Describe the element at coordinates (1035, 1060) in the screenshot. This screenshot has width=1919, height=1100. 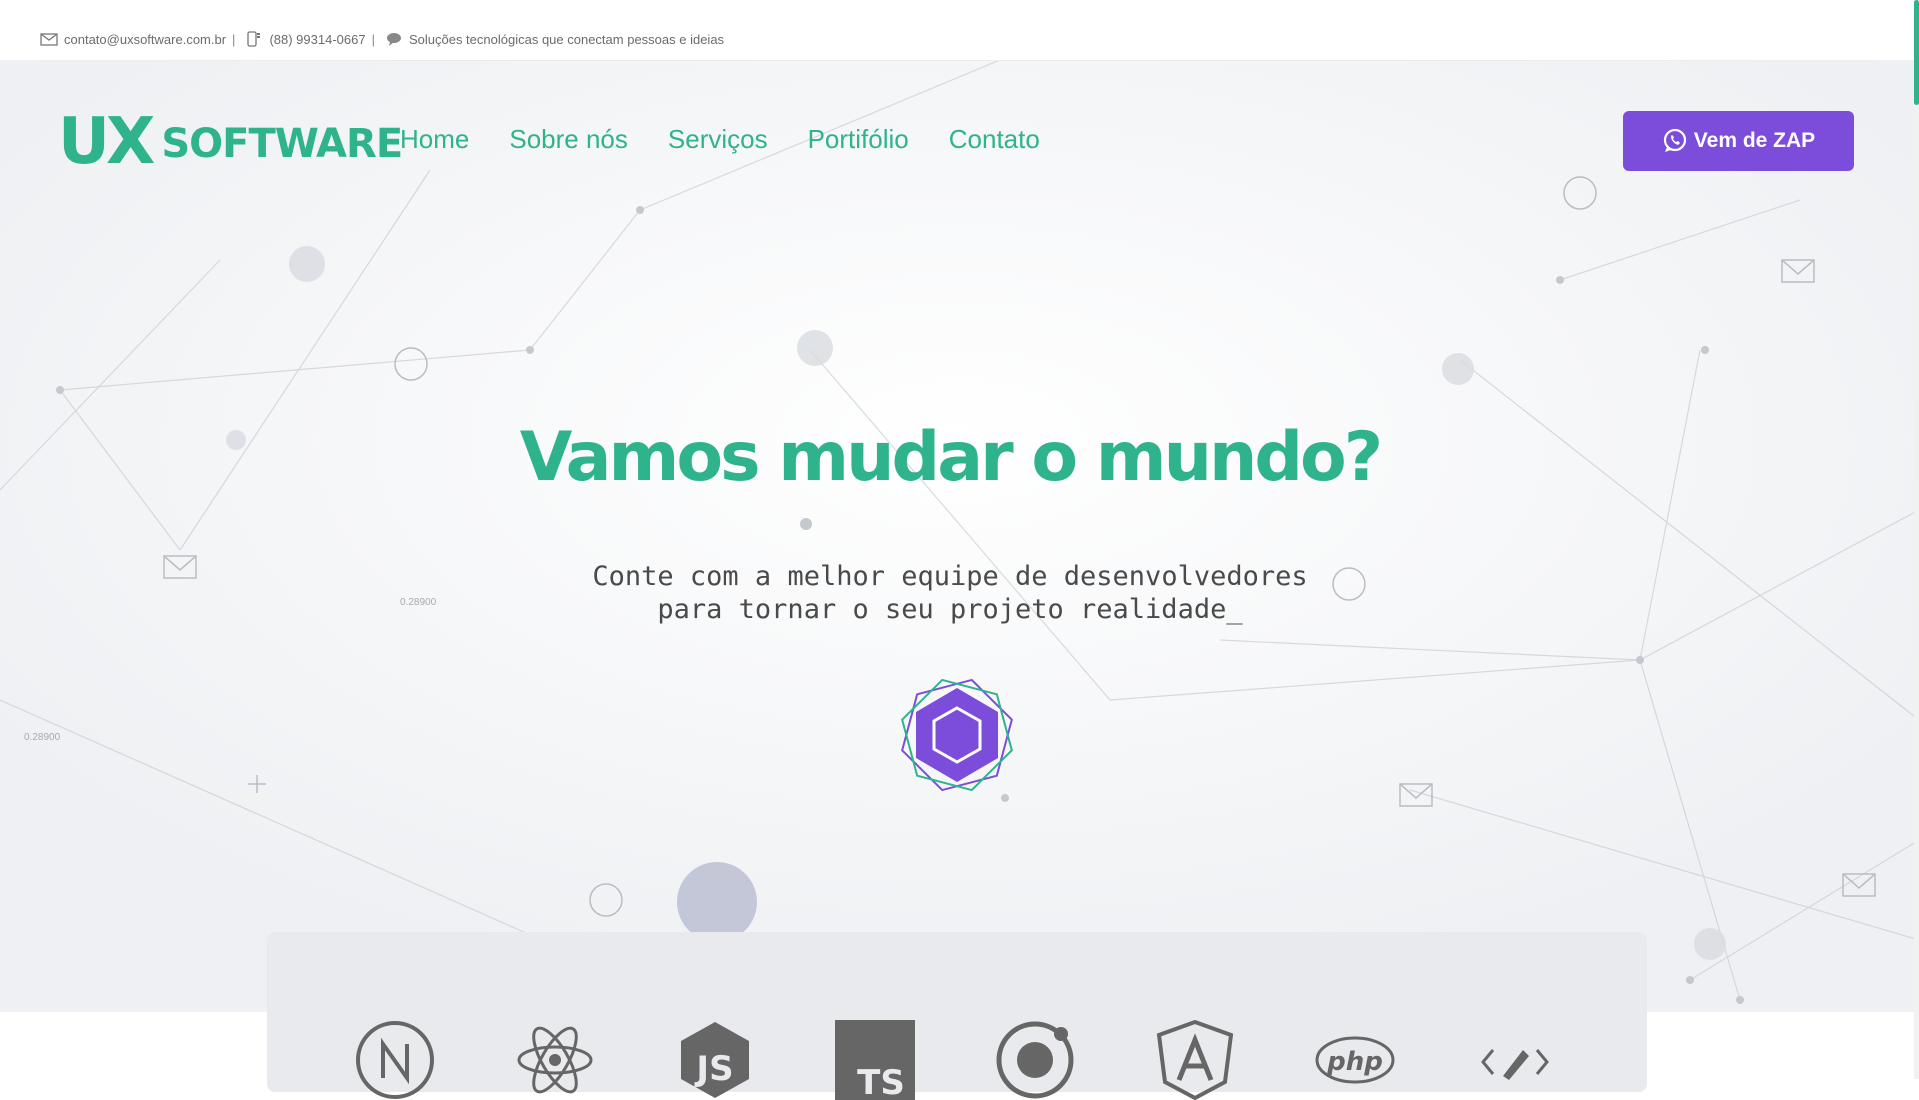
I see `ionic-icon` at that location.